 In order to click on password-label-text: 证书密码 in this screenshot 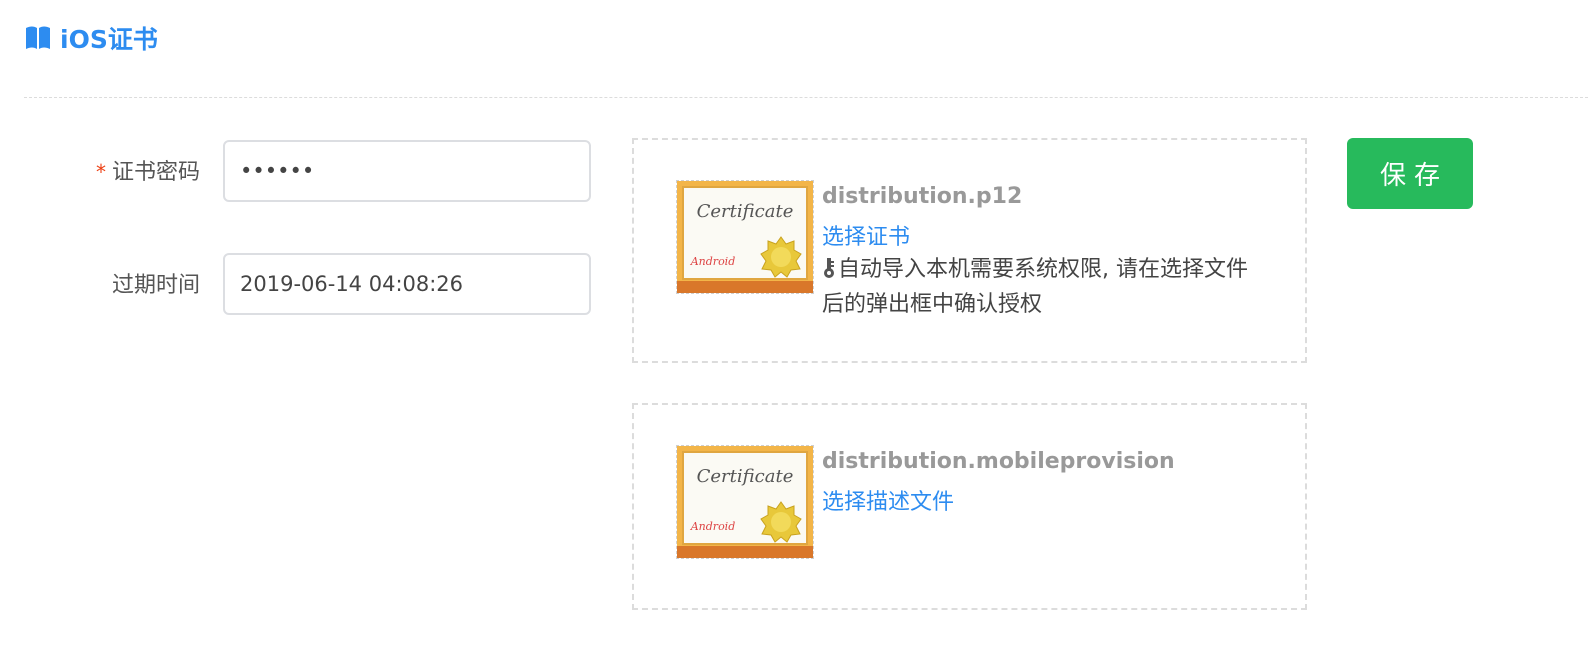, I will do `click(155, 172)`.